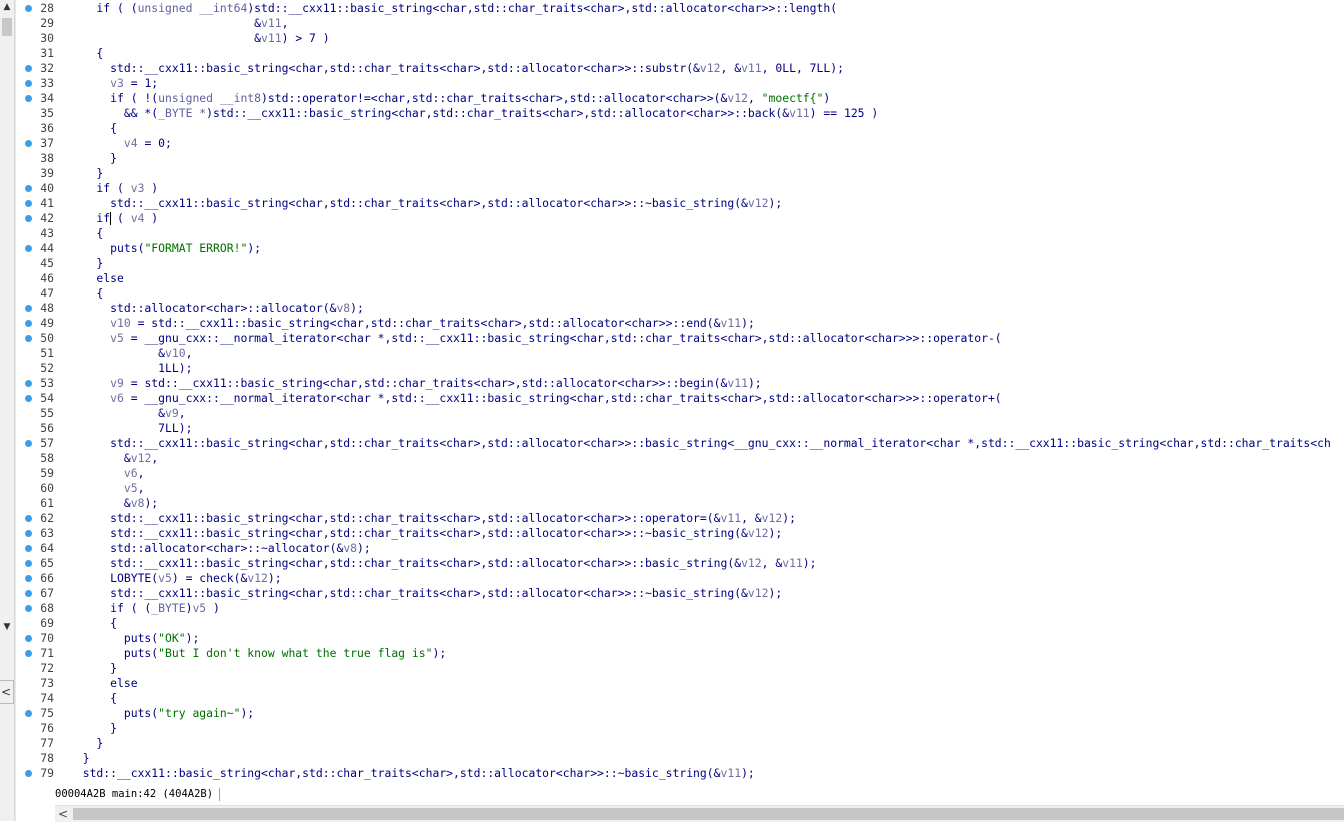 Image resolution: width=1344 pixels, height=822 pixels. Describe the element at coordinates (680, 128) in the screenshot. I see `code-line: 36 {` at that location.